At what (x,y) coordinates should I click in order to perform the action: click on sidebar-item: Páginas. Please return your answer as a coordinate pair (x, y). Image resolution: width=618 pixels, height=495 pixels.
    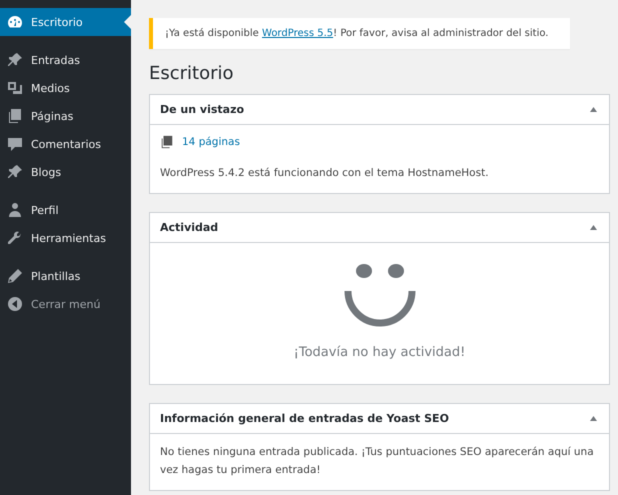
    Looking at the image, I should click on (65, 116).